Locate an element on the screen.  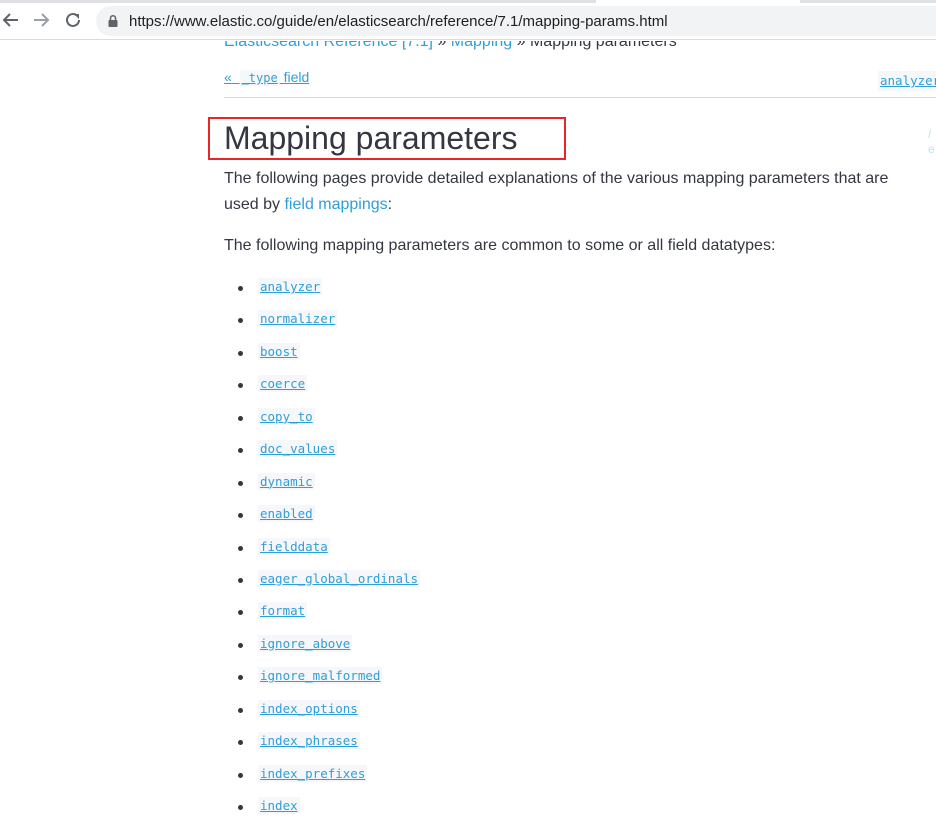
page-title: Mapping parameters is located at coordinates (371, 138).